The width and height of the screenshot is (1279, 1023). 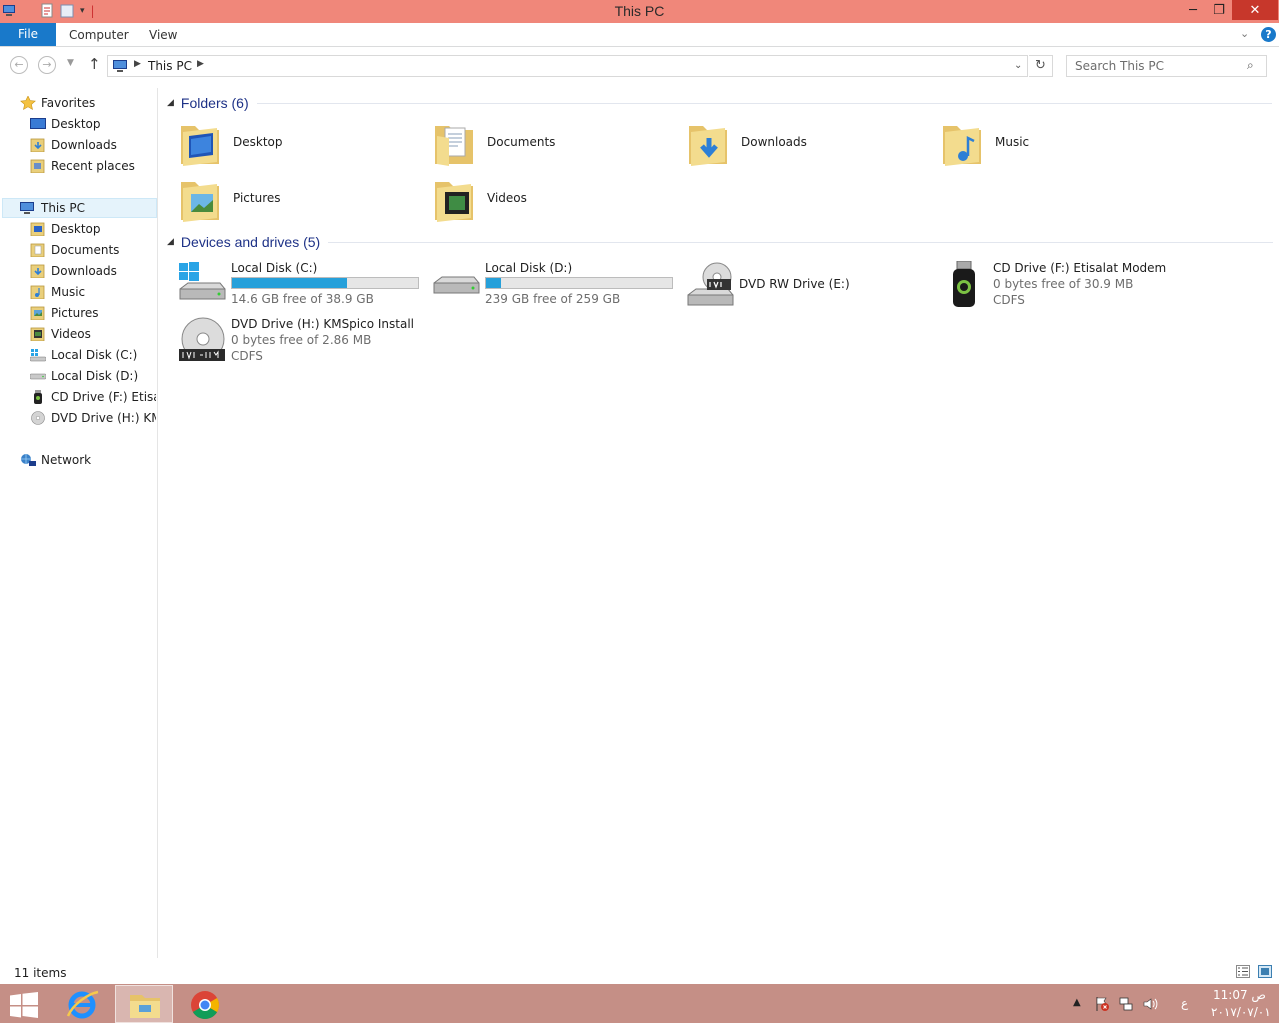 What do you see at coordinates (1009, 300) in the screenshot?
I see `drive-filesystem: CDFS` at bounding box center [1009, 300].